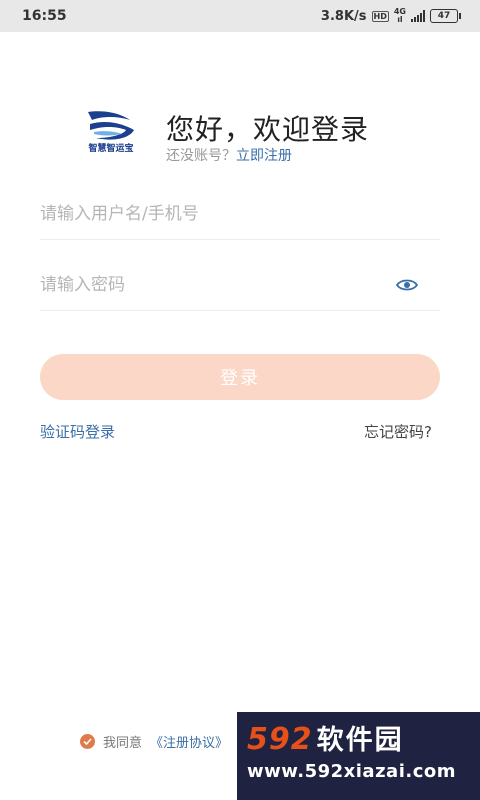  What do you see at coordinates (280, 739) in the screenshot?
I see `watermark-number: 592` at bounding box center [280, 739].